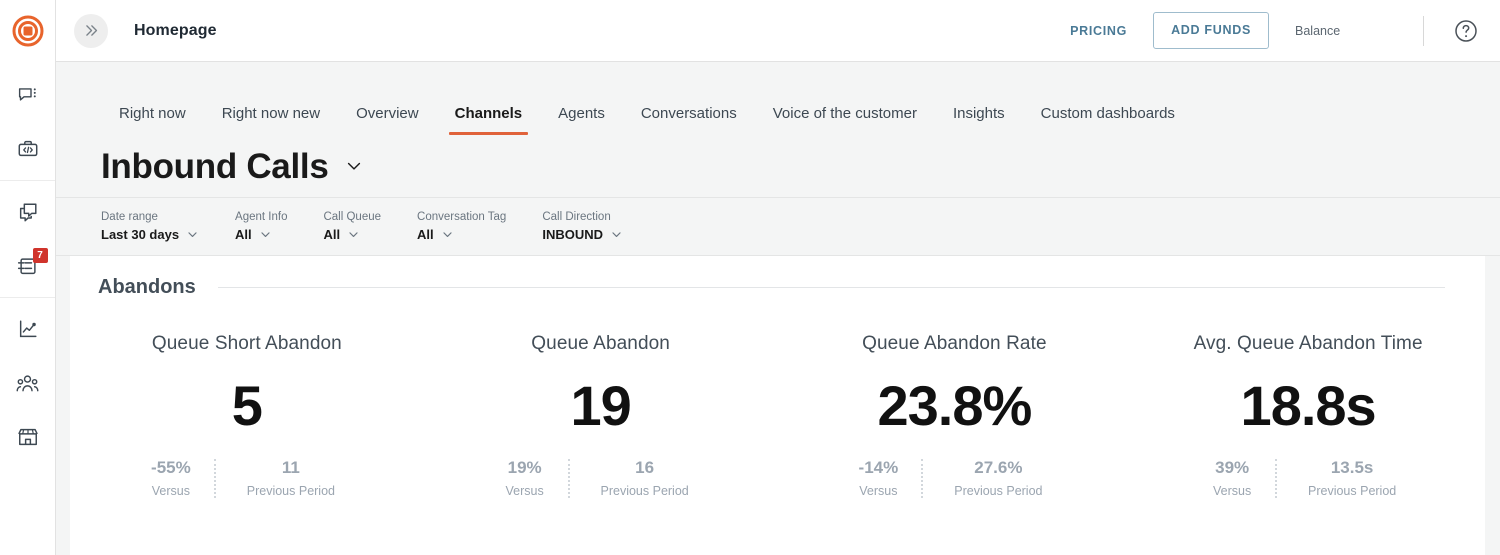 The image size is (1500, 555). I want to click on metric-footer: 19% Versus 16 Previous Period, so click(601, 478).